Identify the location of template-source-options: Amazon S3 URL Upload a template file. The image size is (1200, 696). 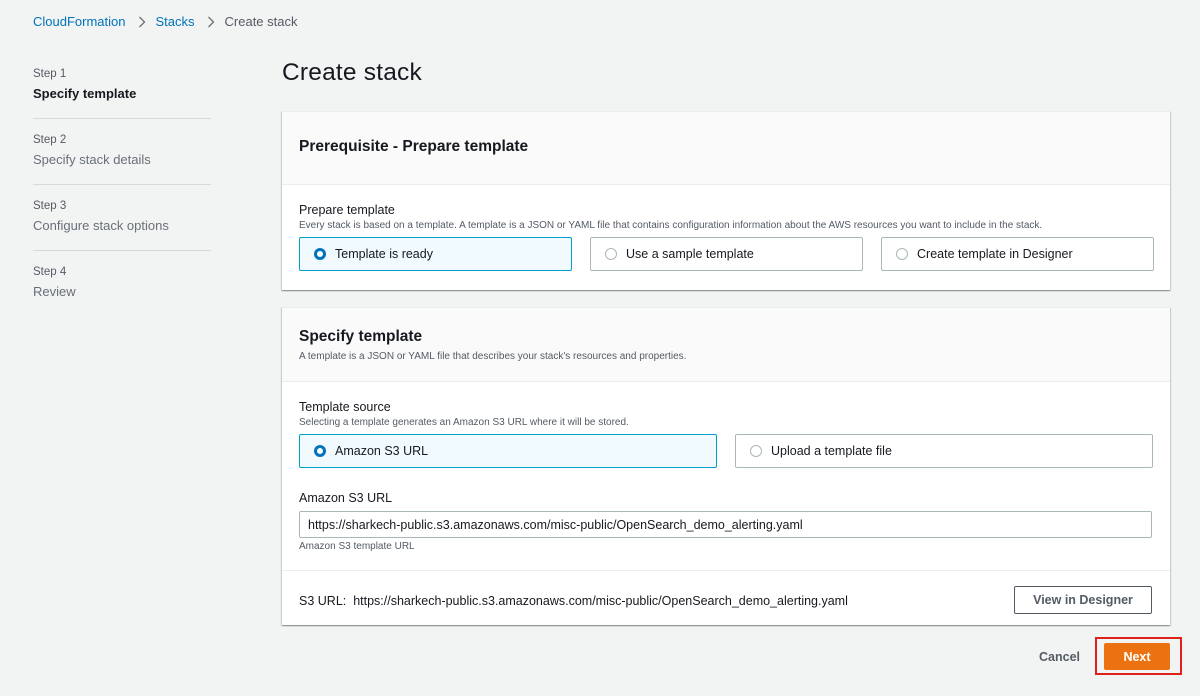
(726, 451).